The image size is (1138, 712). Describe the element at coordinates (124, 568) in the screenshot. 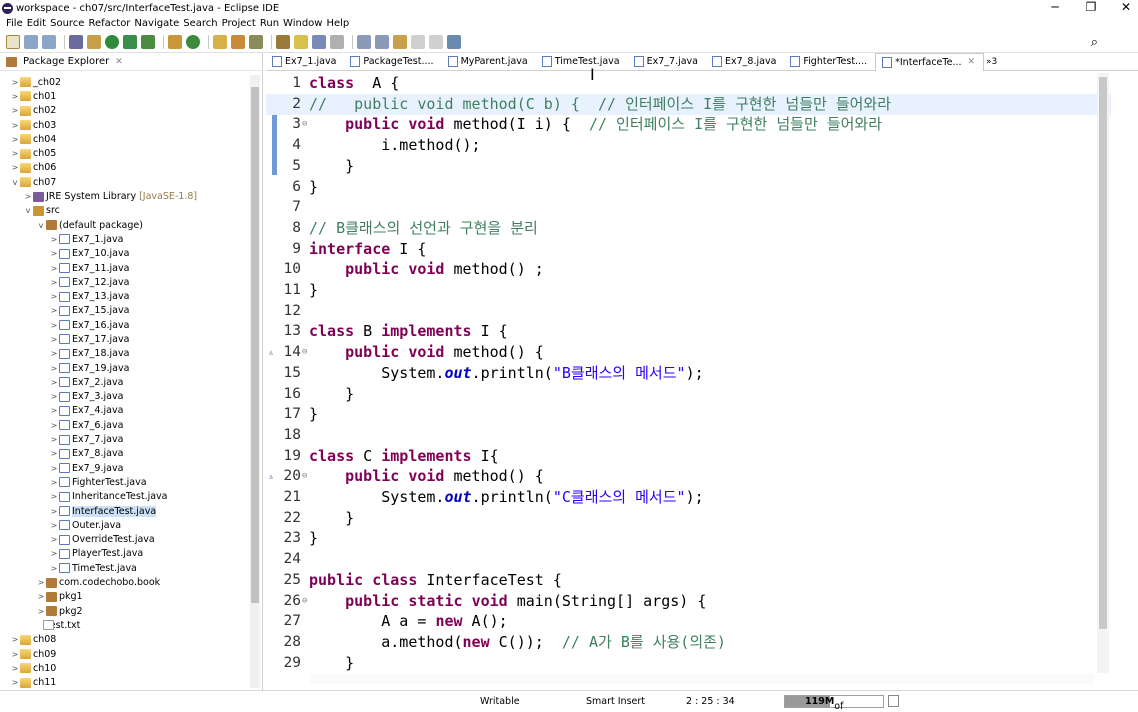

I see `tree-item: > TimeTest.java` at that location.